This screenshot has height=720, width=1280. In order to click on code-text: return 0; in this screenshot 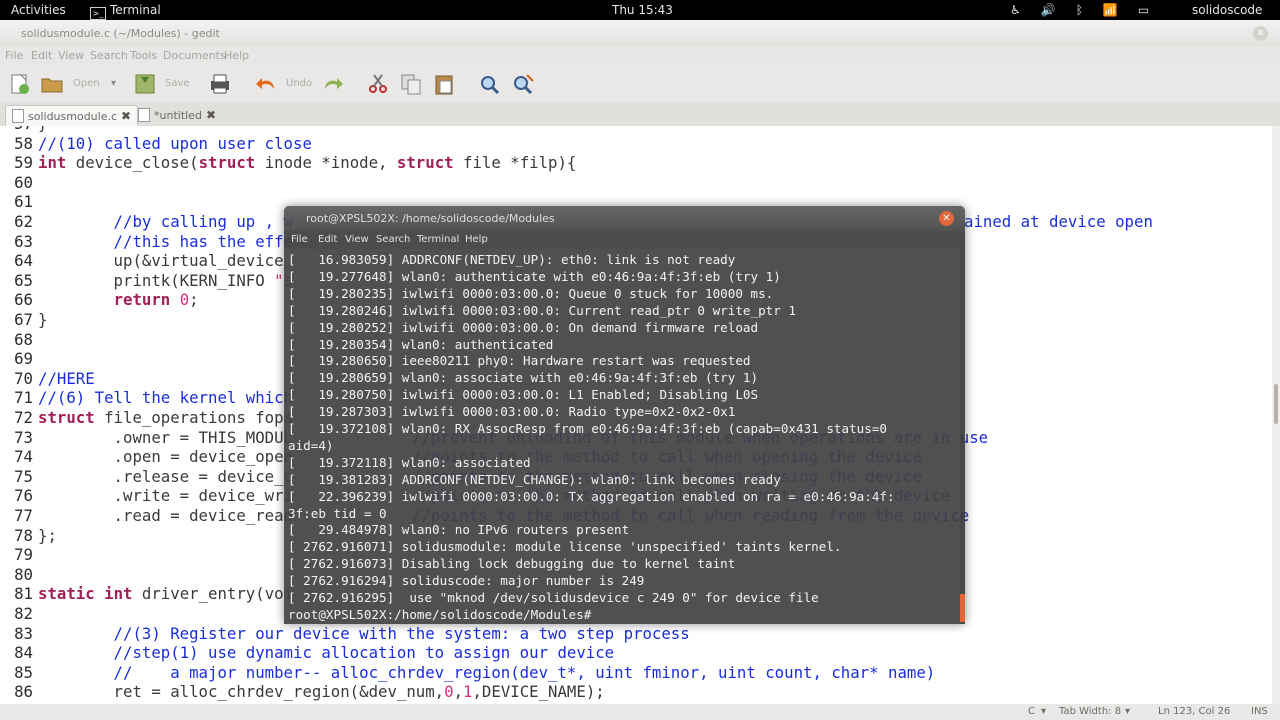, I will do `click(156, 300)`.